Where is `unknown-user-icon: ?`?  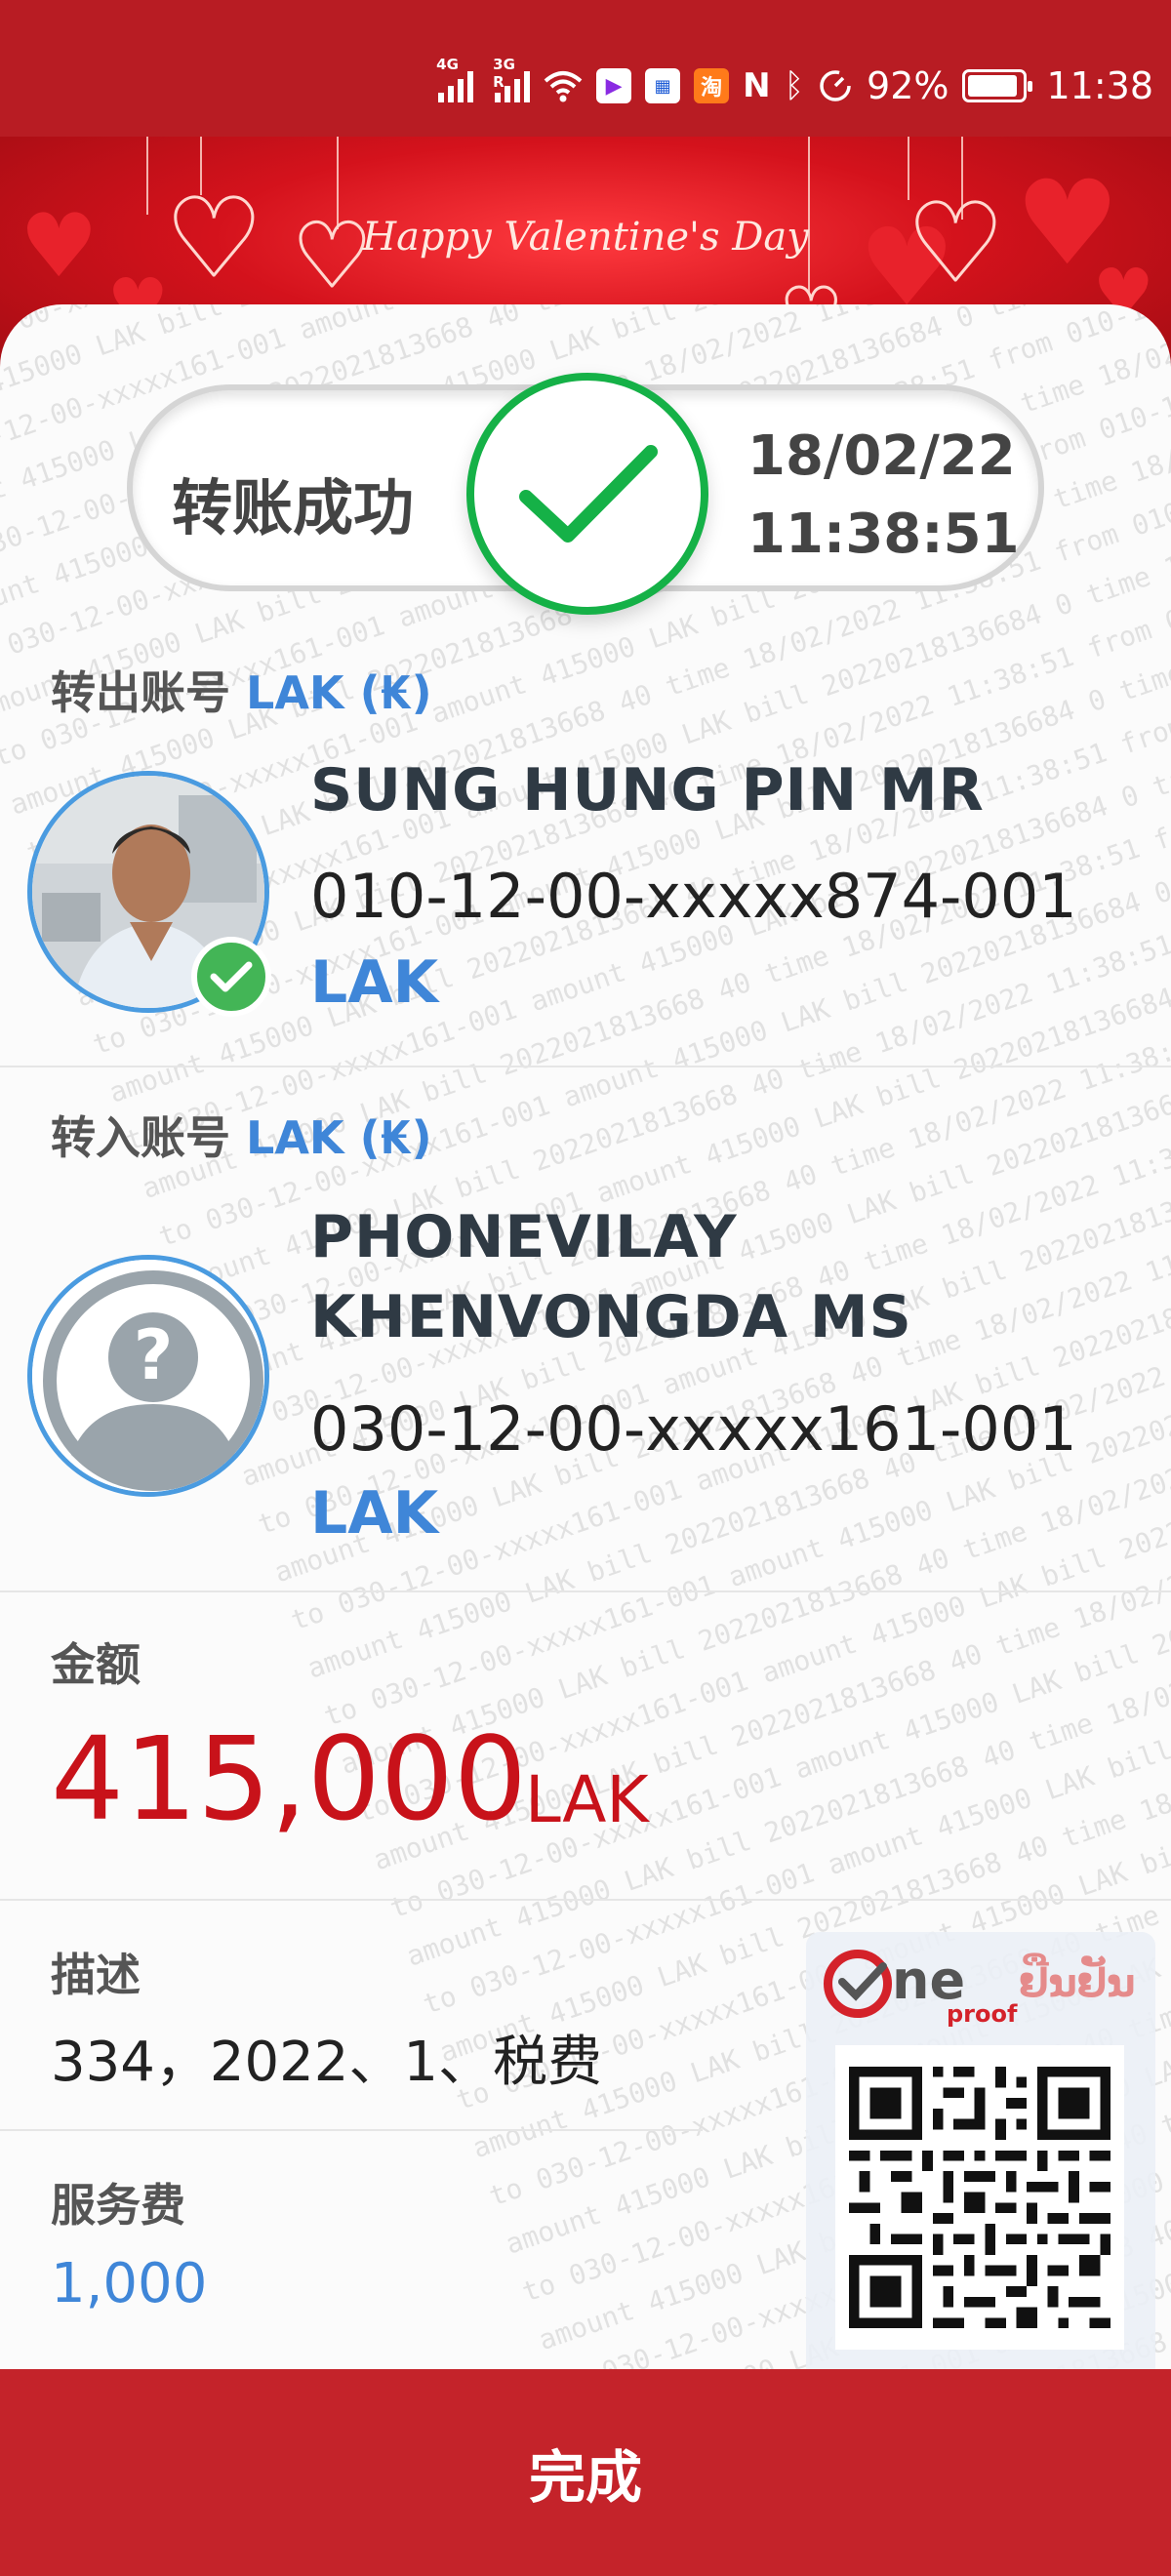 unknown-user-icon: ? is located at coordinates (148, 1376).